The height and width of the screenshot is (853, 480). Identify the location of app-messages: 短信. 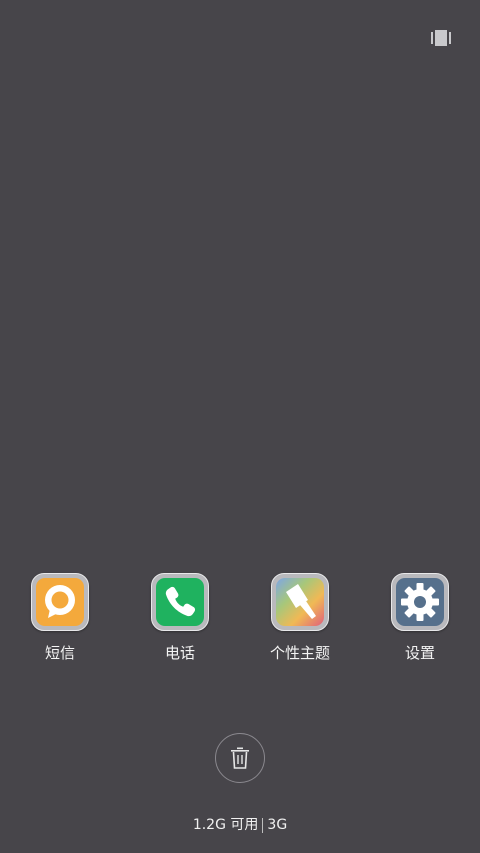
(60, 618).